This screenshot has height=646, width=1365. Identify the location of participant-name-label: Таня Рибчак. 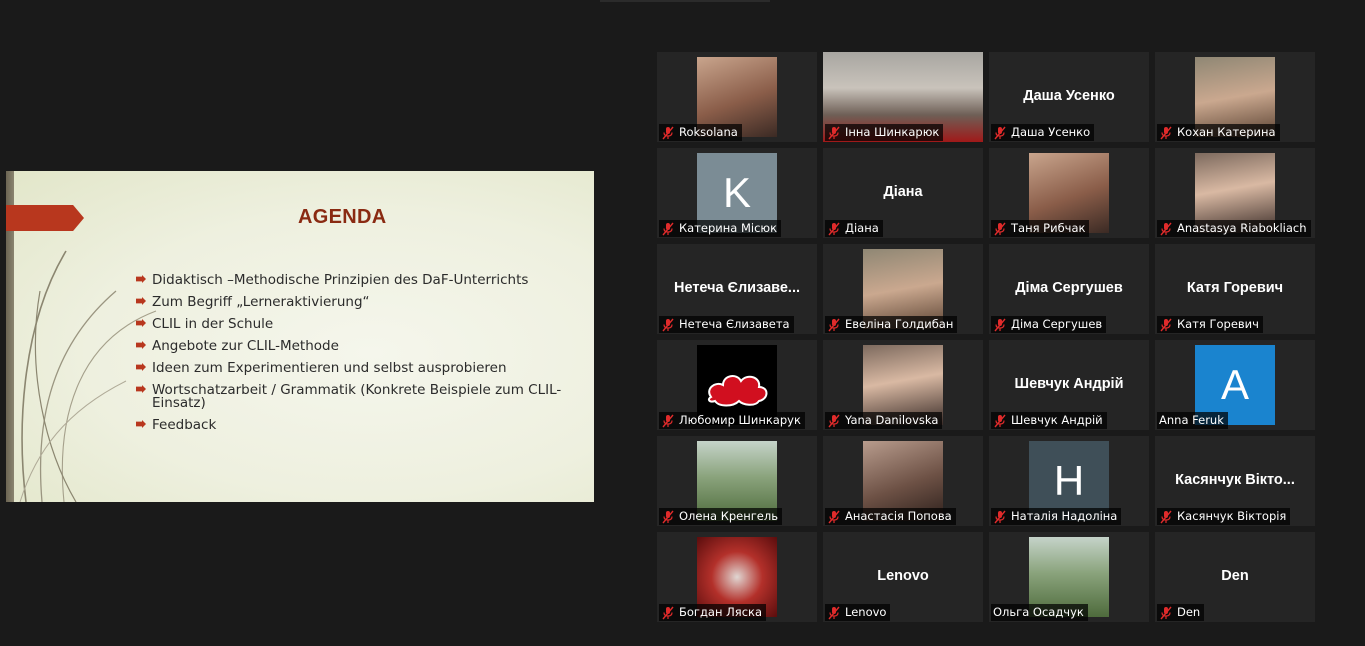
(1040, 228).